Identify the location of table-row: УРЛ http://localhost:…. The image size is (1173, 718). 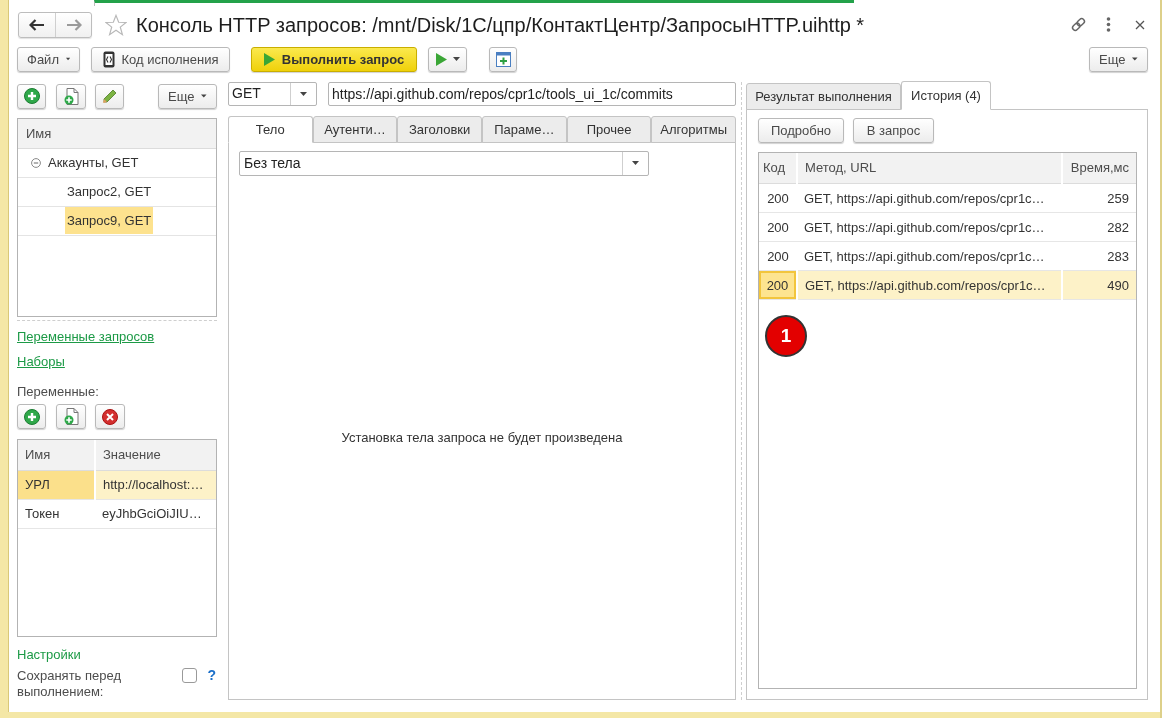
(117, 485).